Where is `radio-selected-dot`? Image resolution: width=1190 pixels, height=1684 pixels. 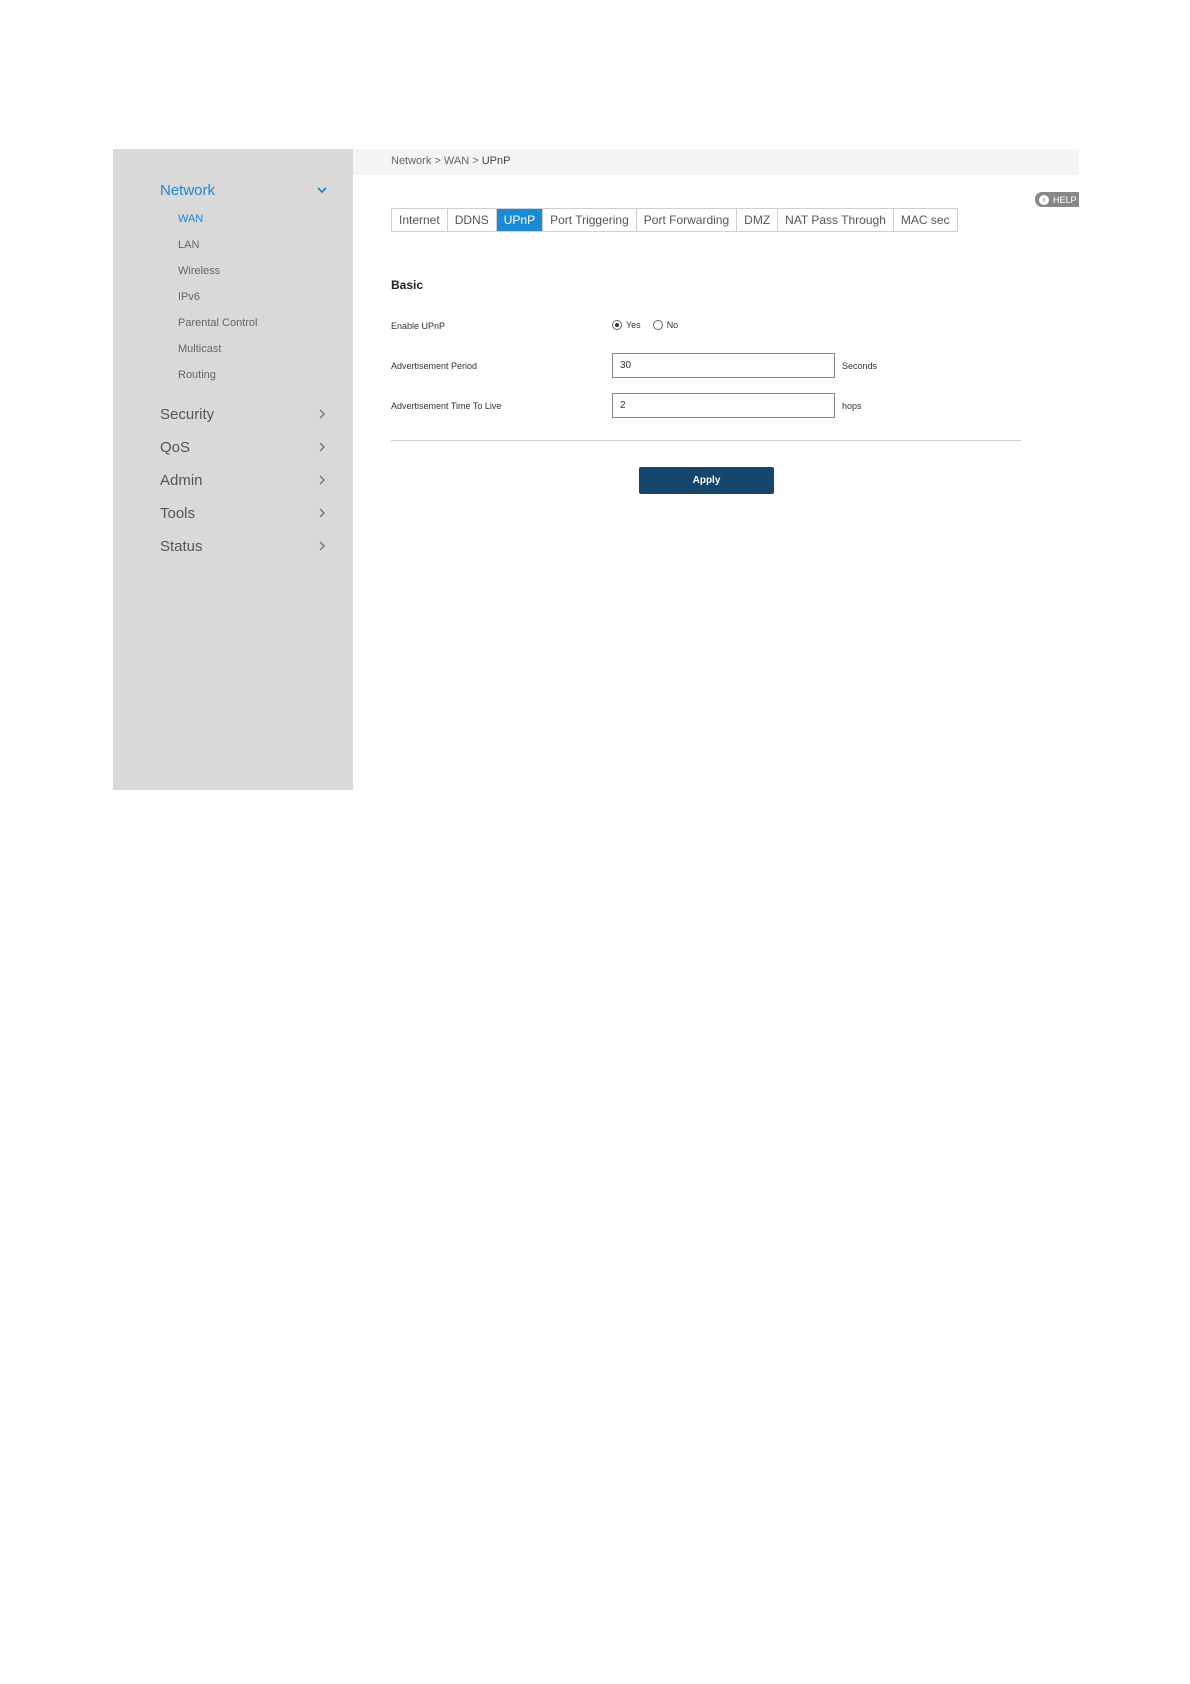
radio-selected-dot is located at coordinates (617, 325).